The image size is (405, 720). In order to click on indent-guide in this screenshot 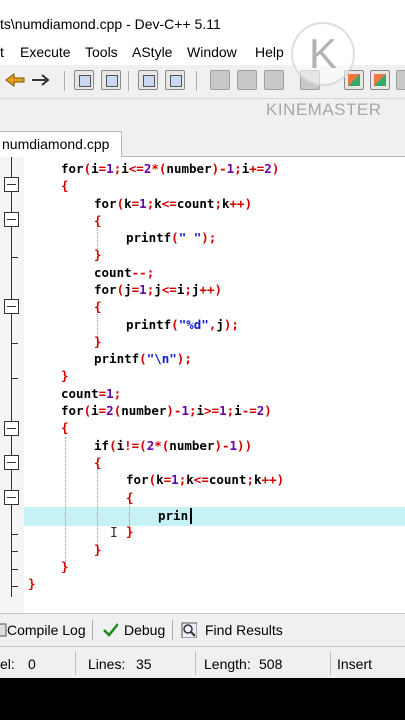, I will do `click(65, 502)`.